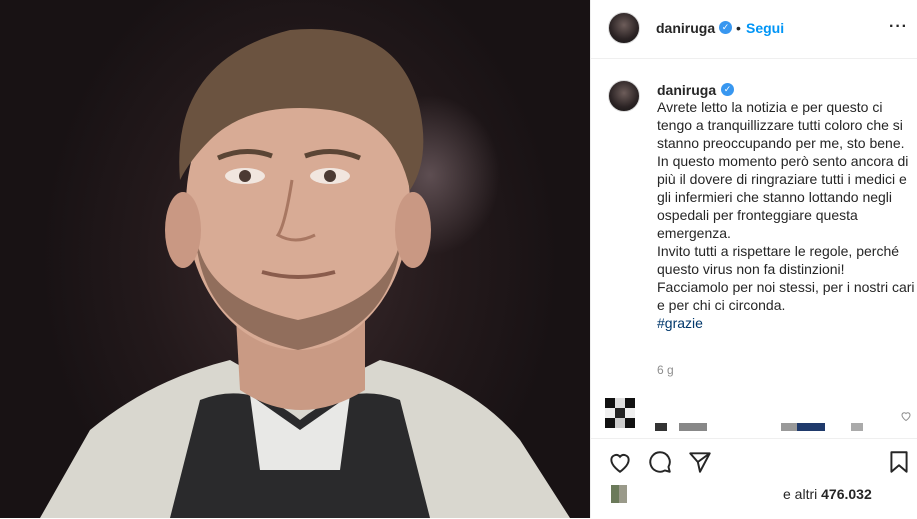 The width and height of the screenshot is (917, 519). I want to click on hashtag-link: #grazie, so click(786, 323).